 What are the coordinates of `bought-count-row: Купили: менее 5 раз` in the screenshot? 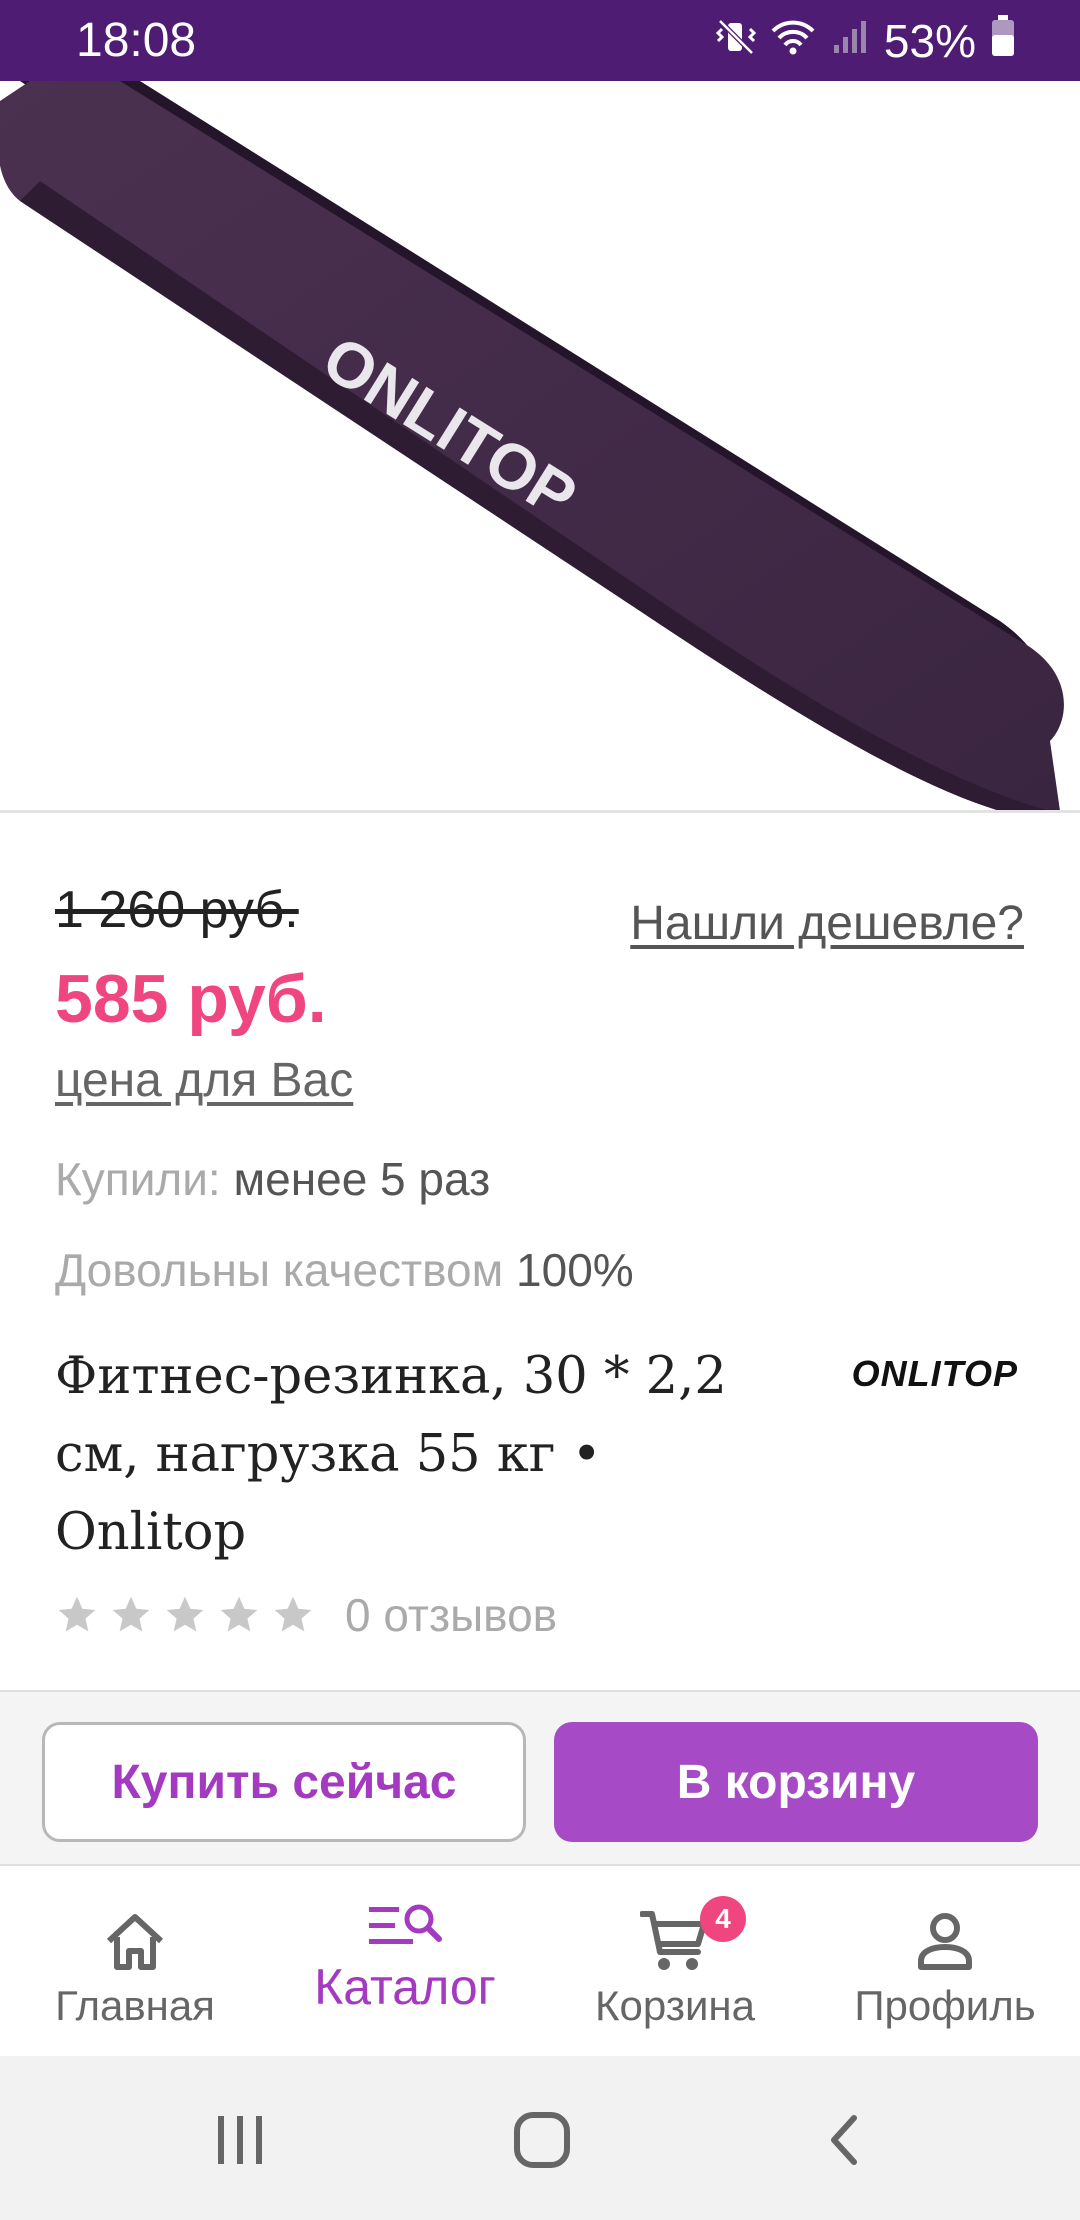 It's located at (272, 1179).